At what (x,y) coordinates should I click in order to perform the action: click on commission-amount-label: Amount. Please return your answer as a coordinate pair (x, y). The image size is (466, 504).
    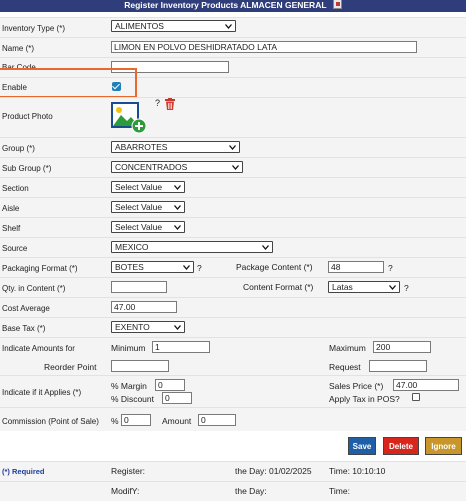
    Looking at the image, I should click on (177, 421).